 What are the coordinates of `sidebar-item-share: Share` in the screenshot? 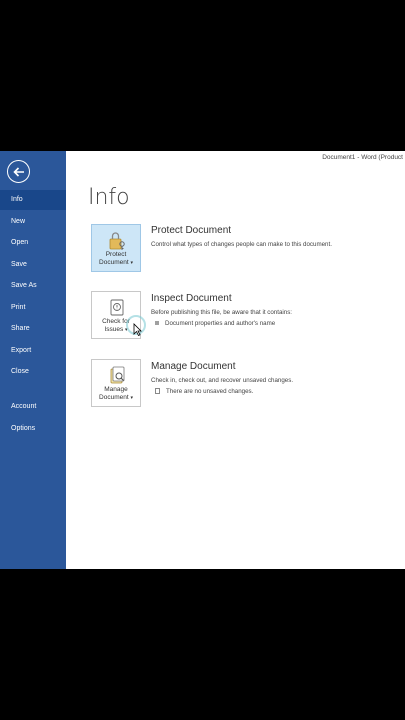 It's located at (33, 329).